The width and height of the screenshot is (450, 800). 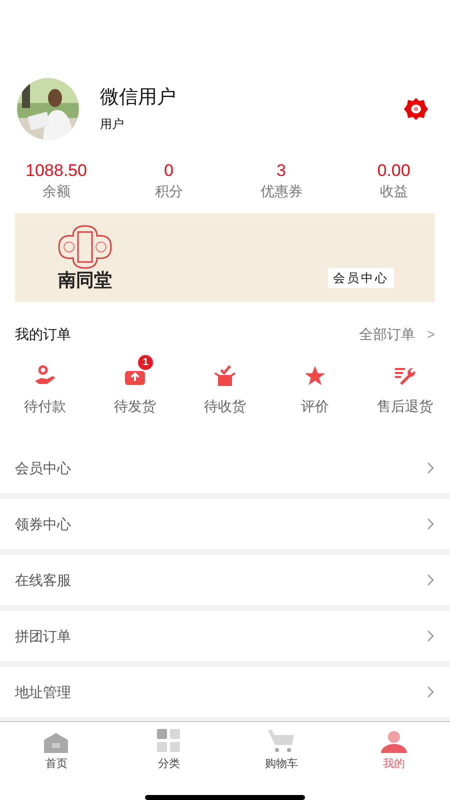 I want to click on home-icon, so click(x=56, y=743).